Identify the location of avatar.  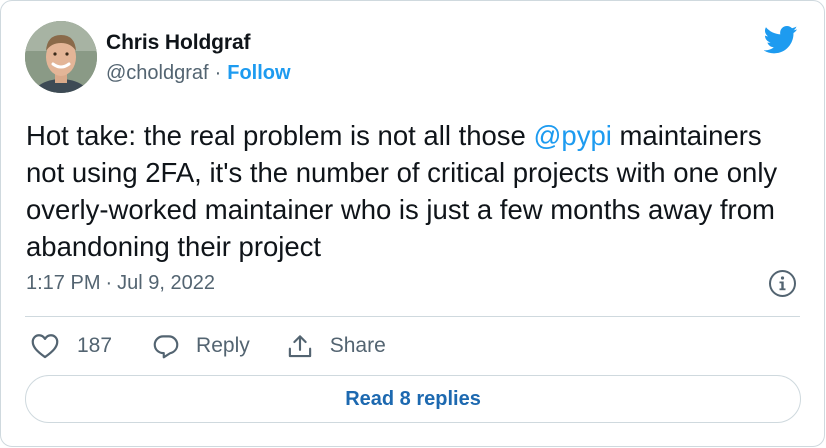
(61, 57).